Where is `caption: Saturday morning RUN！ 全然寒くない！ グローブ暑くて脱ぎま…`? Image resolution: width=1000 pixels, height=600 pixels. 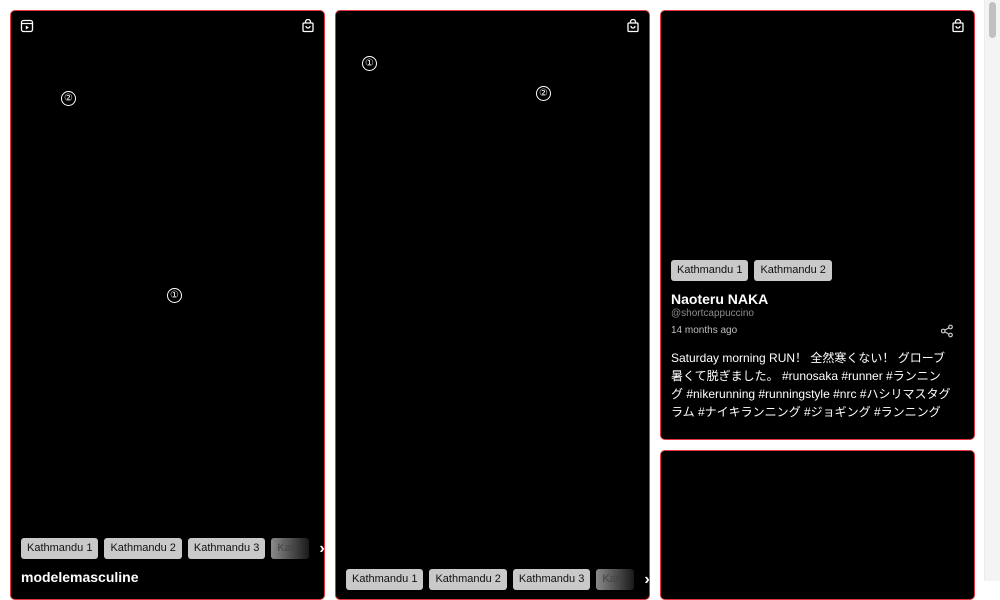 caption: Saturday morning RUN！ 全然寒くない！ グローブ暑くて脱ぎま… is located at coordinates (811, 385).